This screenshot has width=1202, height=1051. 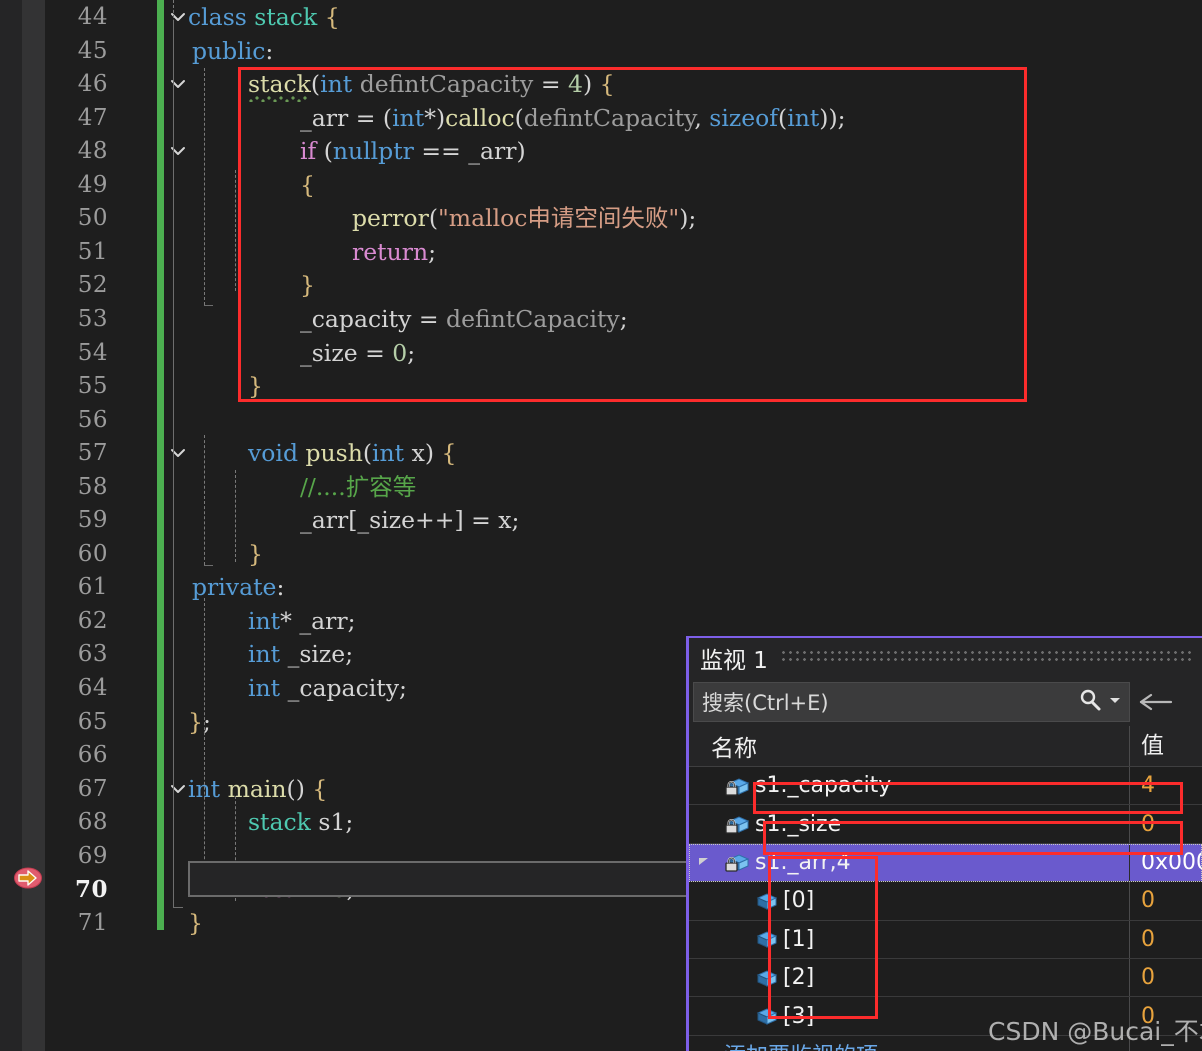 What do you see at coordinates (233, 50) in the screenshot?
I see `code-text: public:` at bounding box center [233, 50].